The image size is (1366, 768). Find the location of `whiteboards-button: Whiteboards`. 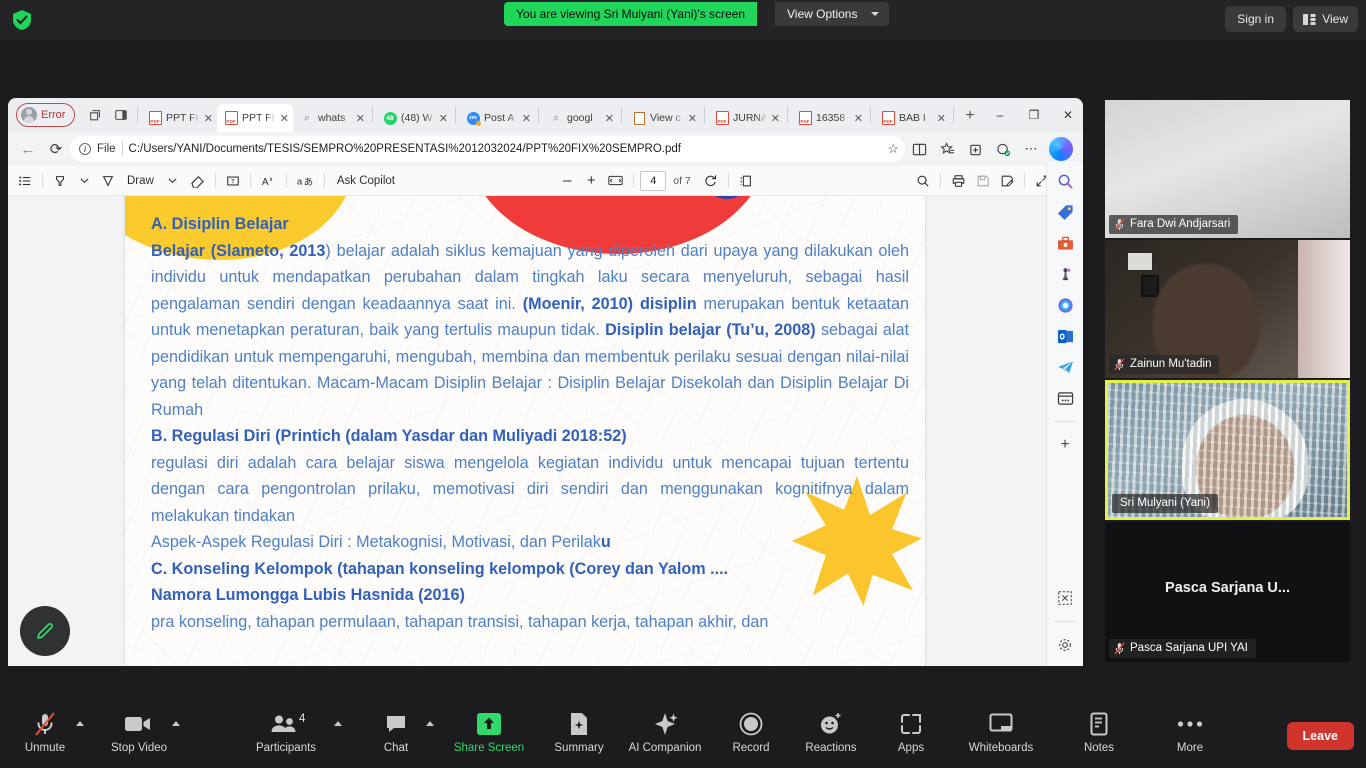

whiteboards-button: Whiteboards is located at coordinates (1001, 732).